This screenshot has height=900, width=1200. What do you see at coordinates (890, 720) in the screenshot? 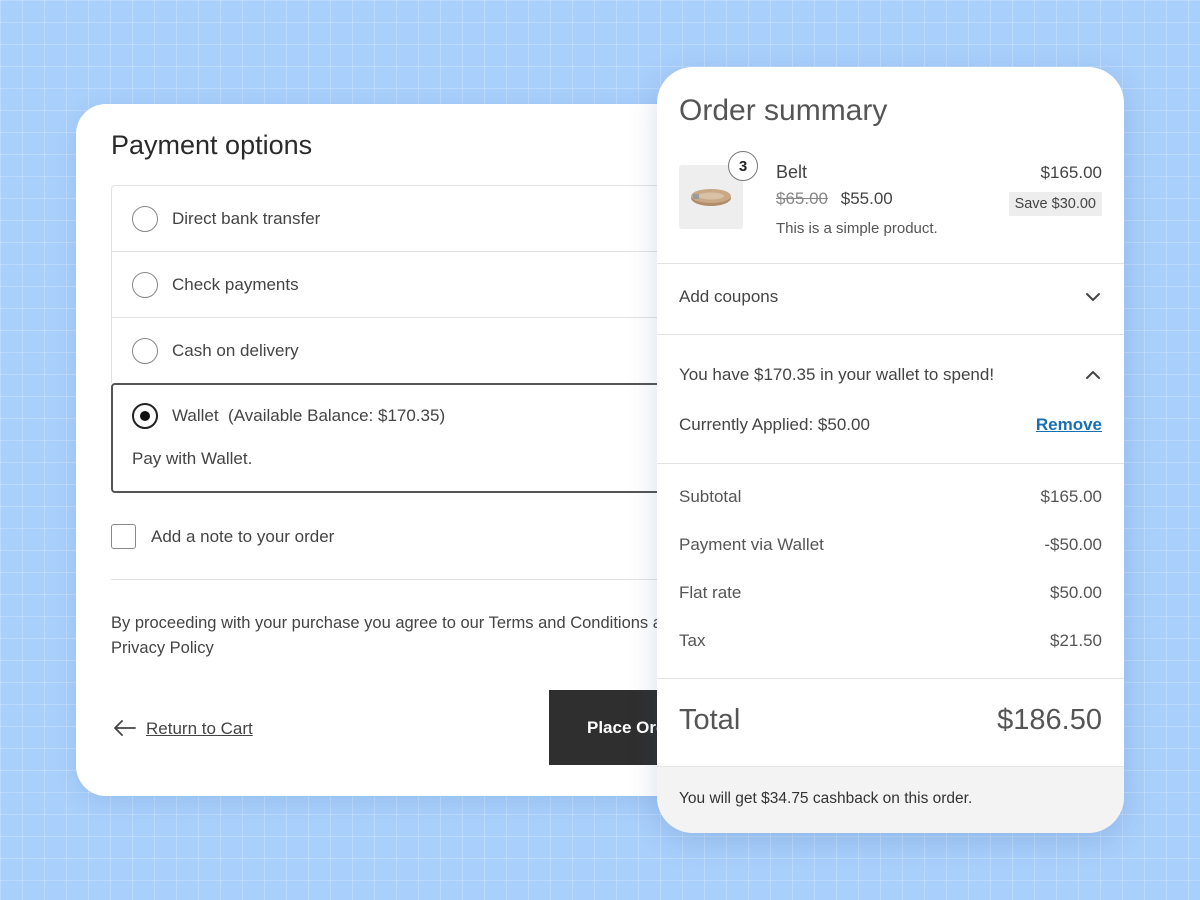
I see `order-total-row: Total $186.50` at bounding box center [890, 720].